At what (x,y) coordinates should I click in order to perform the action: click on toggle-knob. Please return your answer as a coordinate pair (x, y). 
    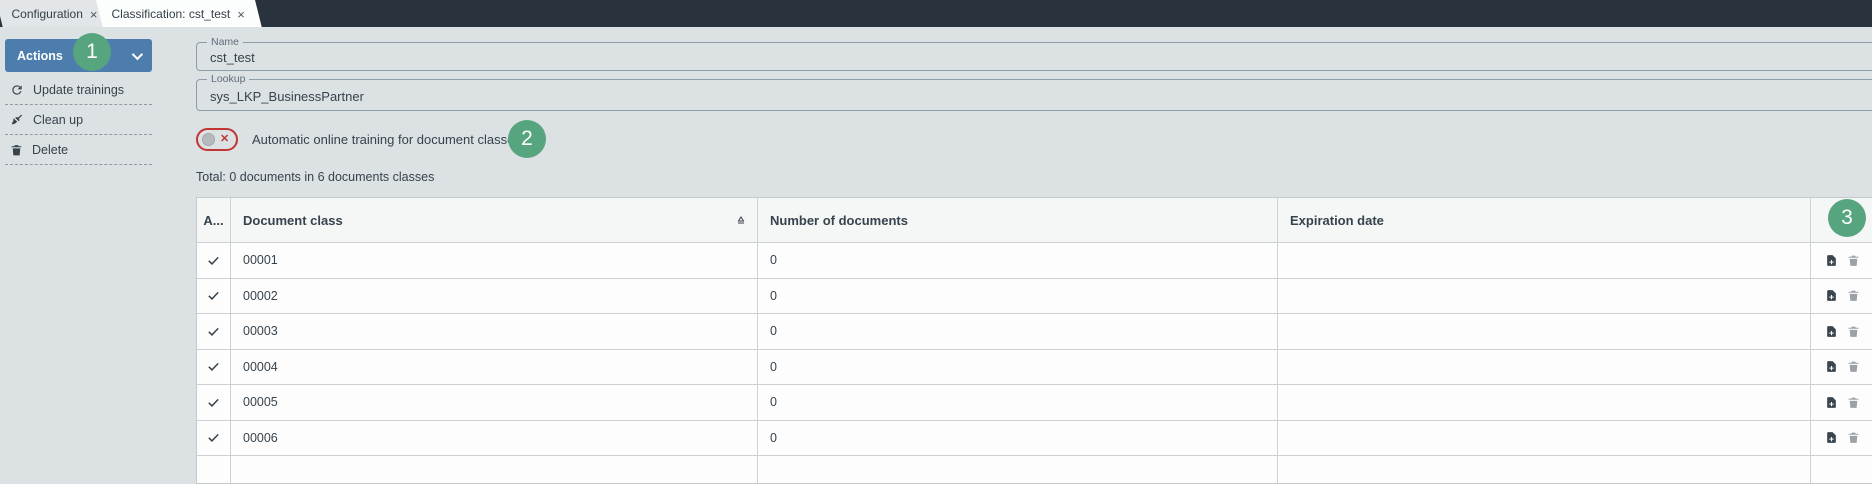
    Looking at the image, I should click on (208, 139).